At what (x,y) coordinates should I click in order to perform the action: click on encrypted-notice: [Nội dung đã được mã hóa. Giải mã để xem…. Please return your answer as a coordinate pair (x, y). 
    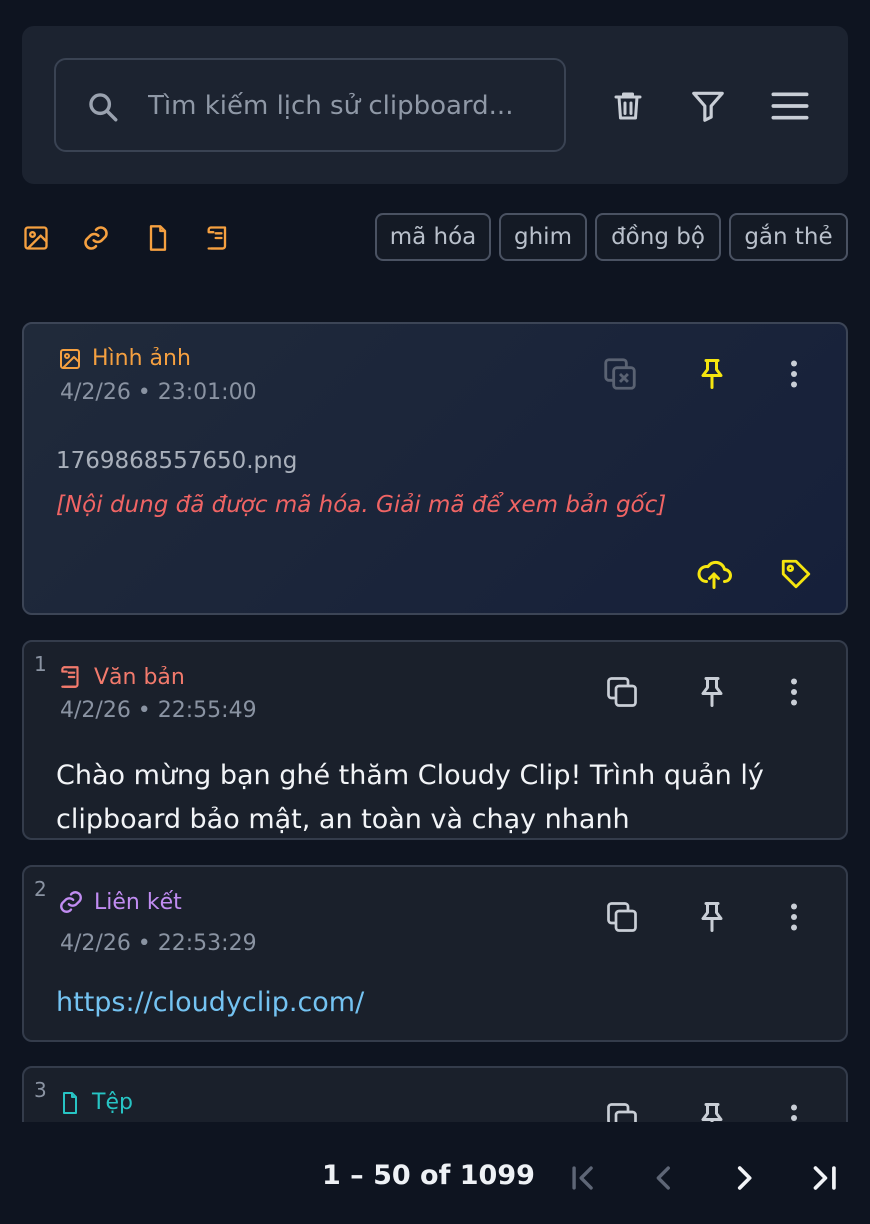
    Looking at the image, I should click on (361, 505).